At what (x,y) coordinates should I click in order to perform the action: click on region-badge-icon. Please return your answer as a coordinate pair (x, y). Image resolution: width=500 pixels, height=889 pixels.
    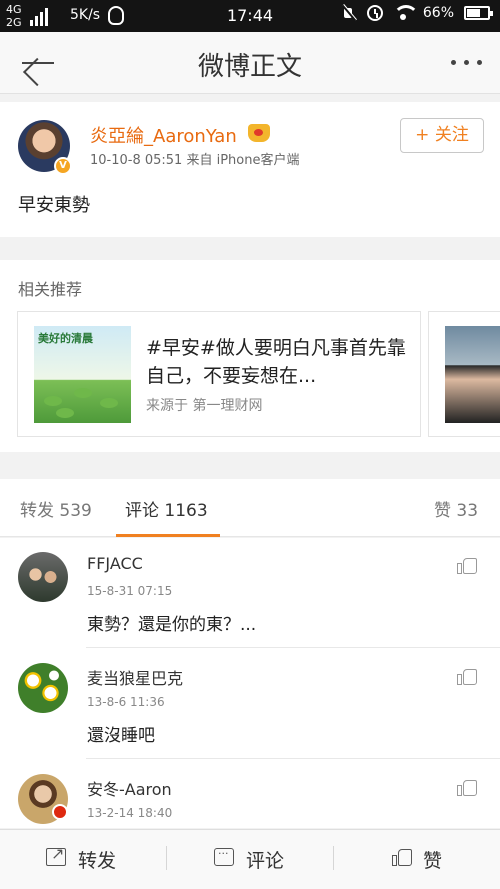
    Looking at the image, I should click on (60, 812).